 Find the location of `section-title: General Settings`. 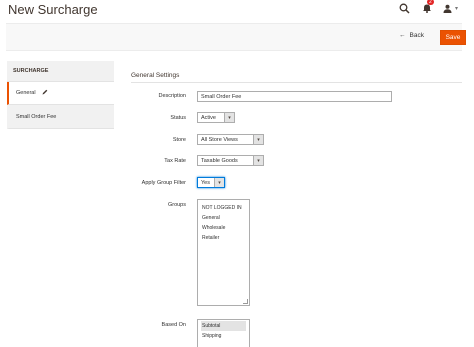

section-title: General Settings is located at coordinates (155, 75).